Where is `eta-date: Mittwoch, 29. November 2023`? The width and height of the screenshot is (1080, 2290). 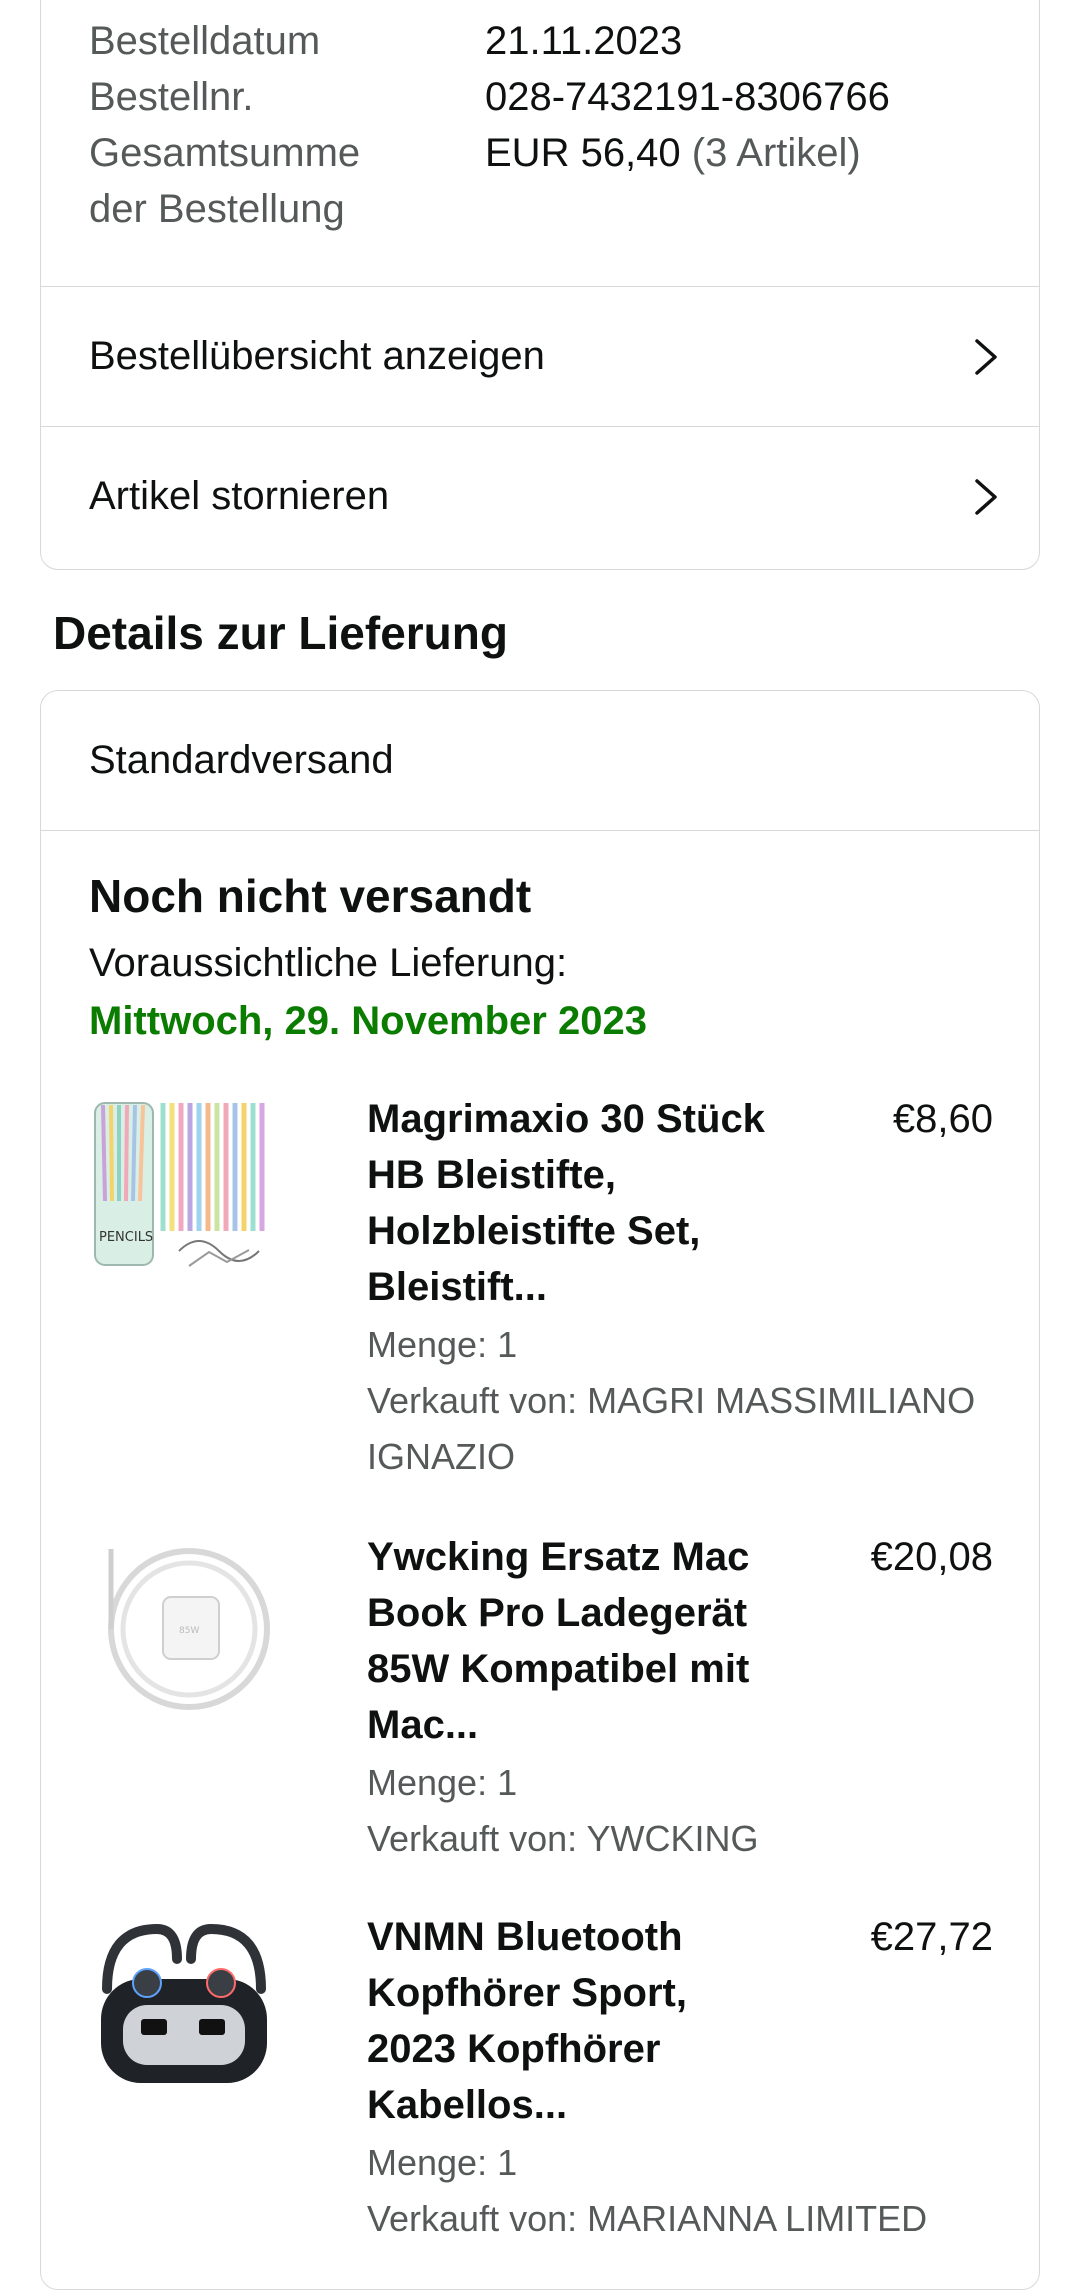
eta-date: Mittwoch, 29. November 2023 is located at coordinates (368, 1021).